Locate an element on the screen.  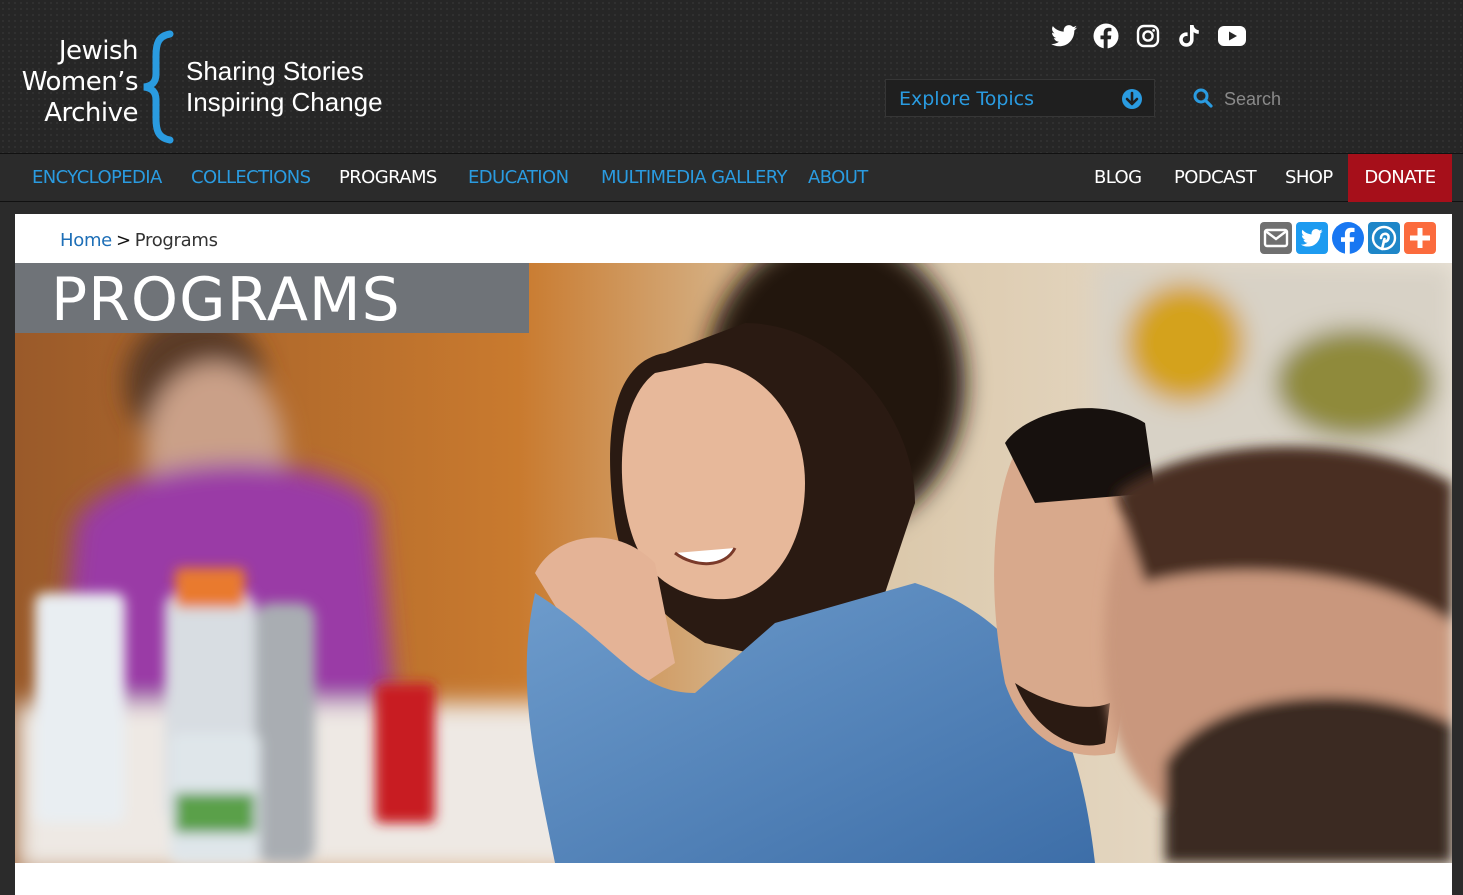
logo-brace-icon is located at coordinates (158, 87).